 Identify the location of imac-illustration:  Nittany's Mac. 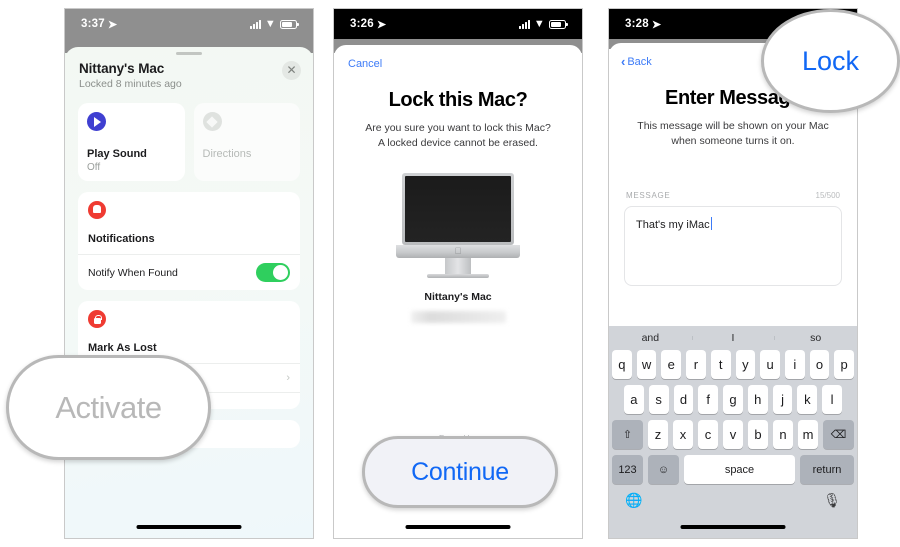
(458, 248).